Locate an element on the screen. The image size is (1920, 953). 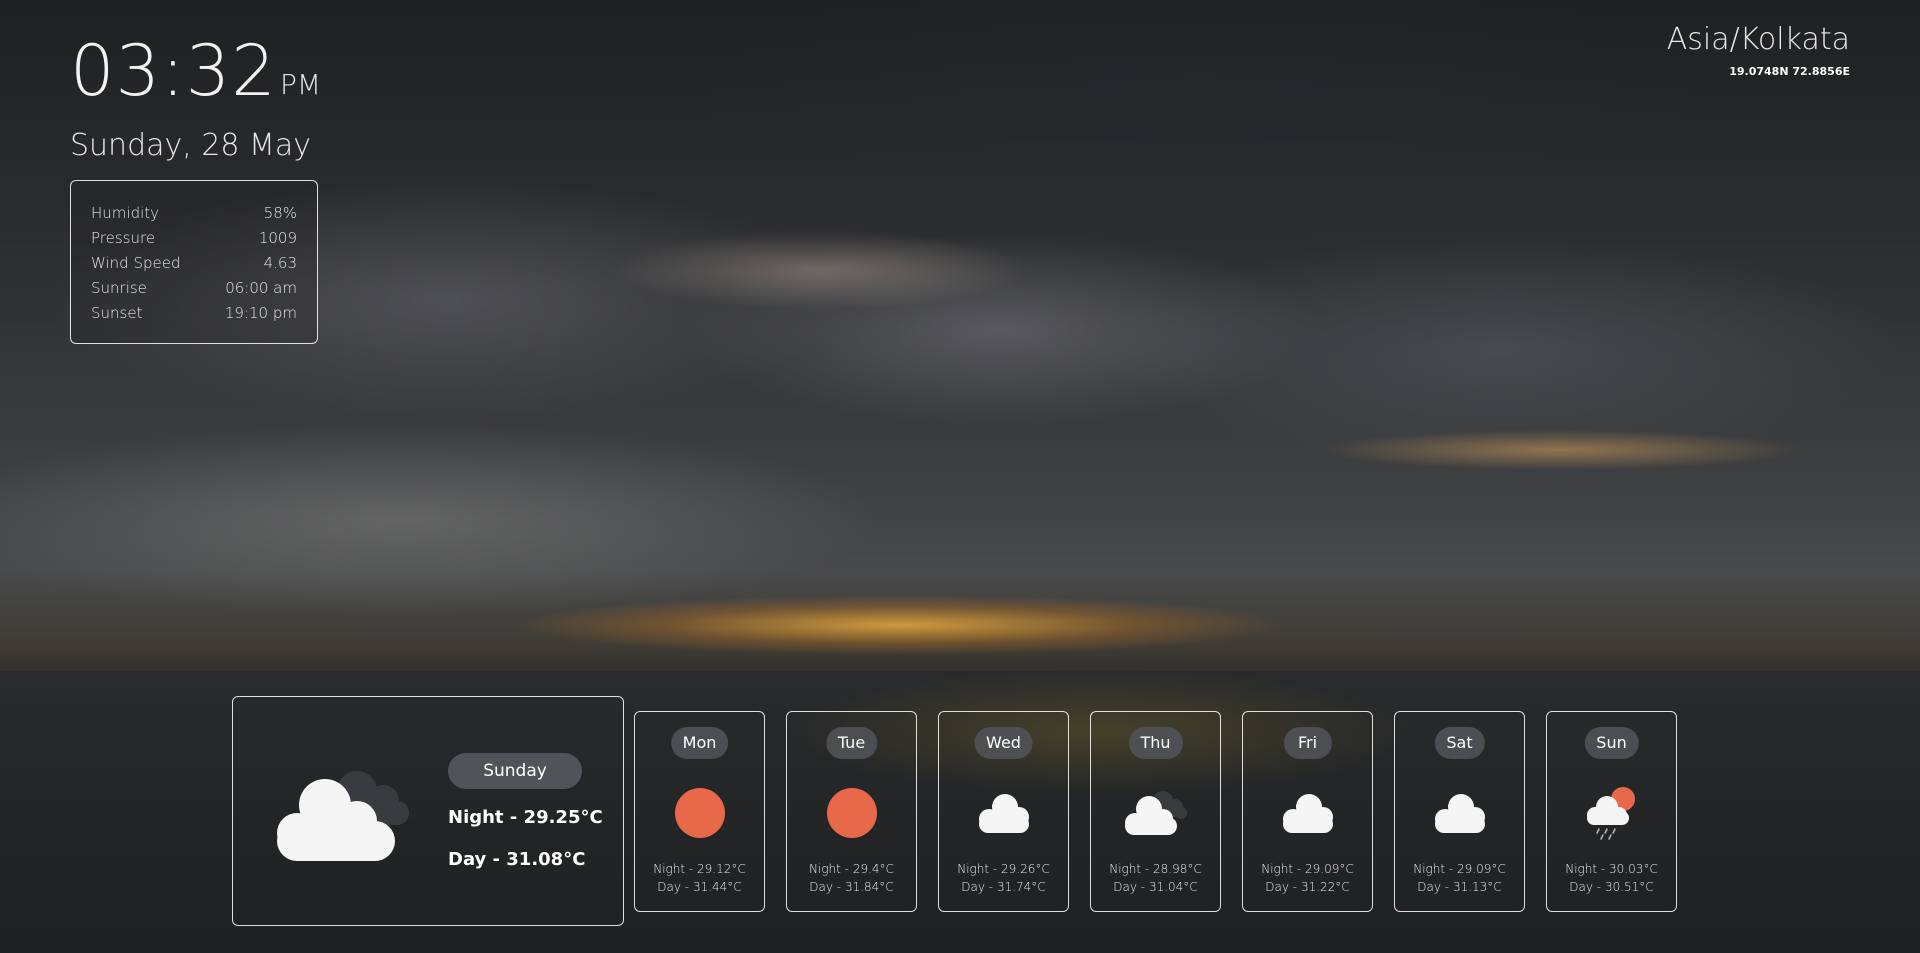
forecast-night-temp: Night - 28.98°C is located at coordinates (1155, 869).